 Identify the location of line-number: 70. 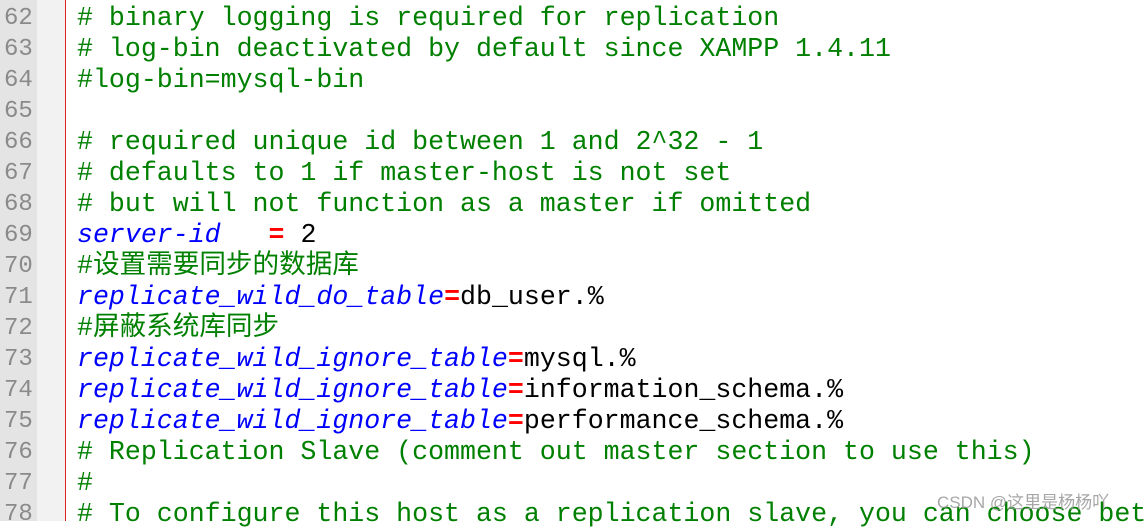
(18, 266).